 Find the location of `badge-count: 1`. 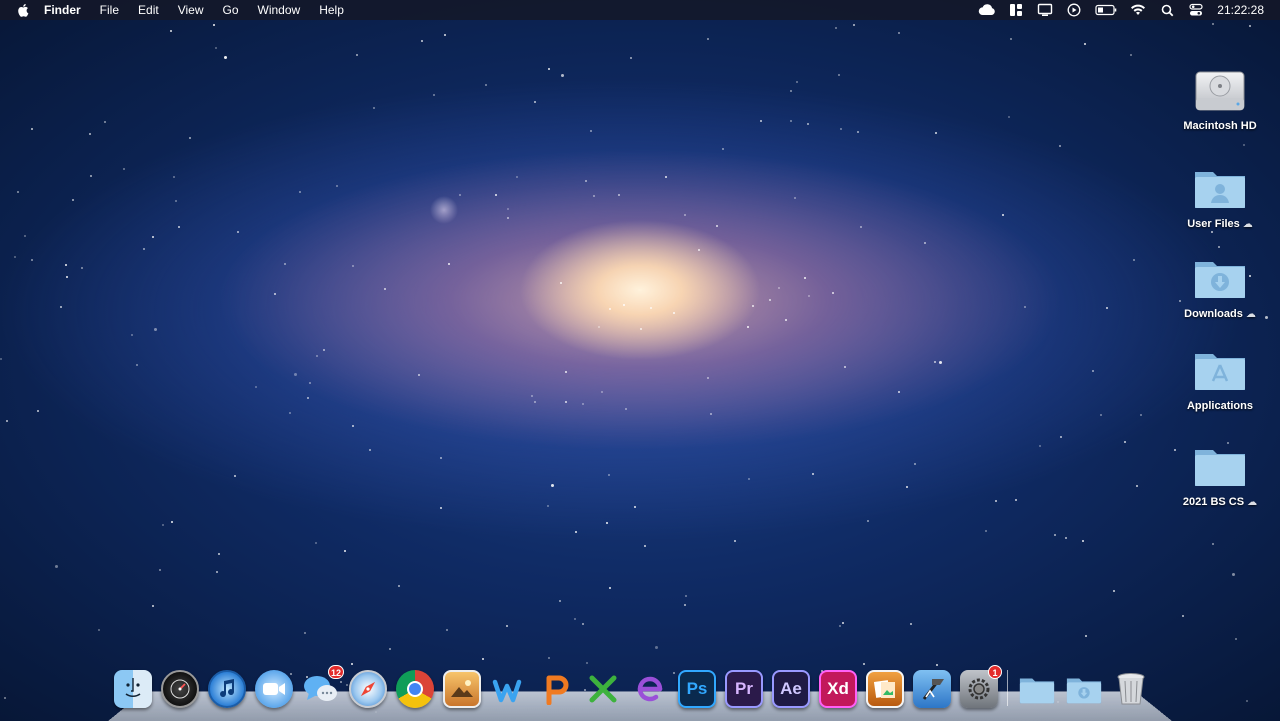

badge-count: 1 is located at coordinates (995, 672).